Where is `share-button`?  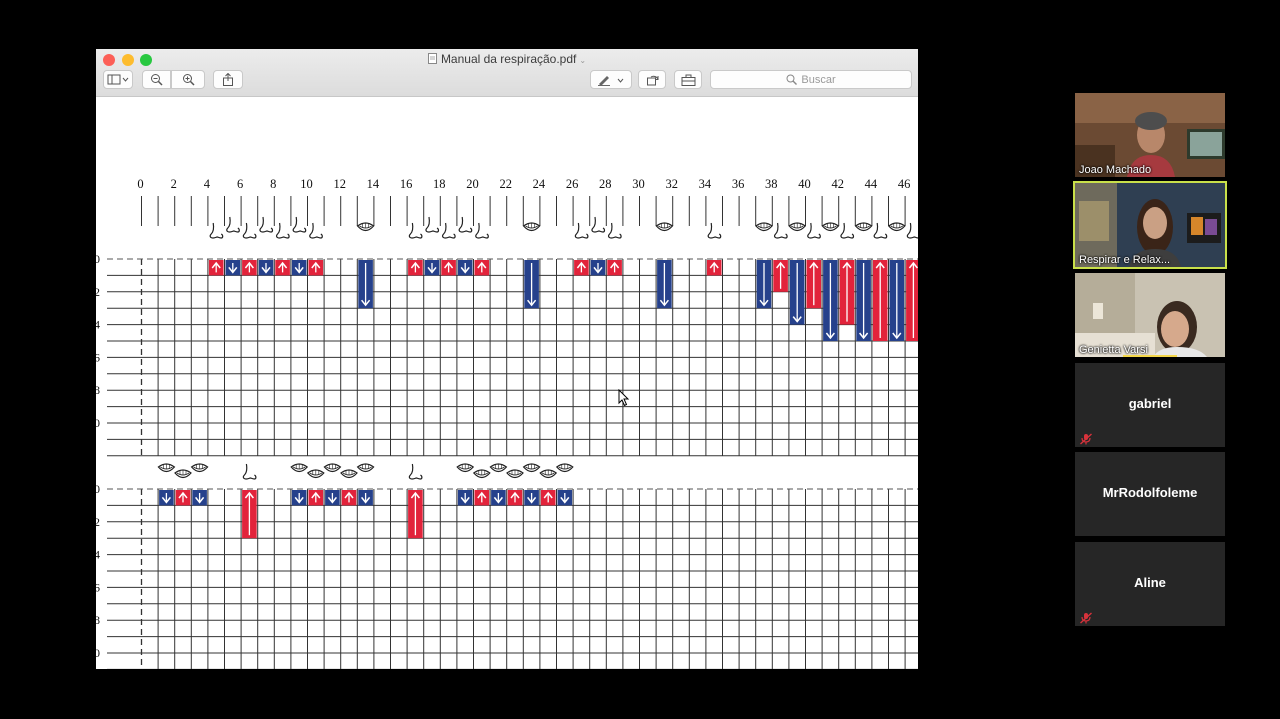
share-button is located at coordinates (228, 79).